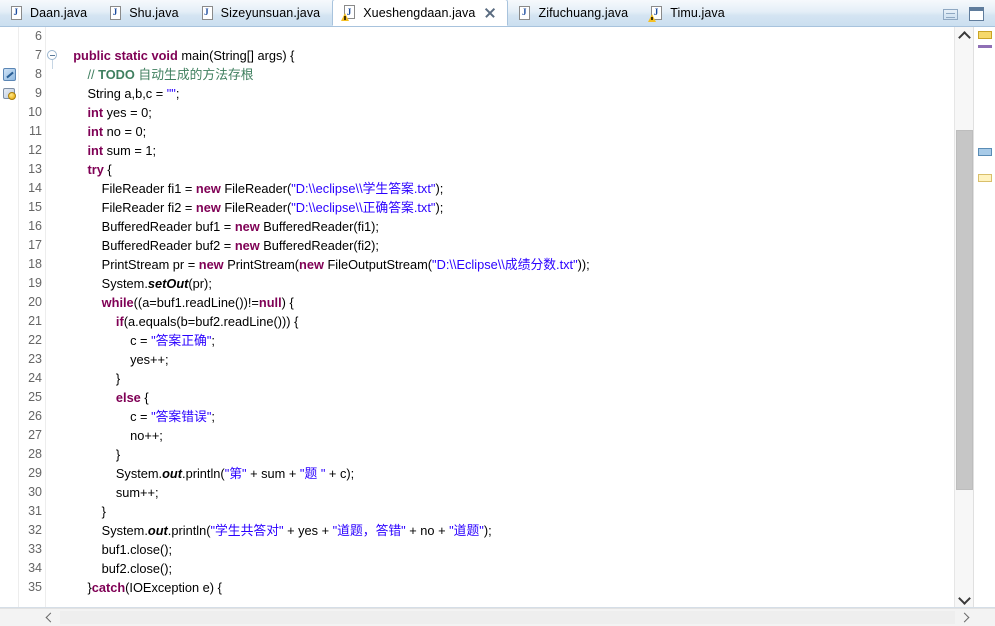 The image size is (995, 626). Describe the element at coordinates (965, 16) in the screenshot. I see `tab-bar-controls` at that location.